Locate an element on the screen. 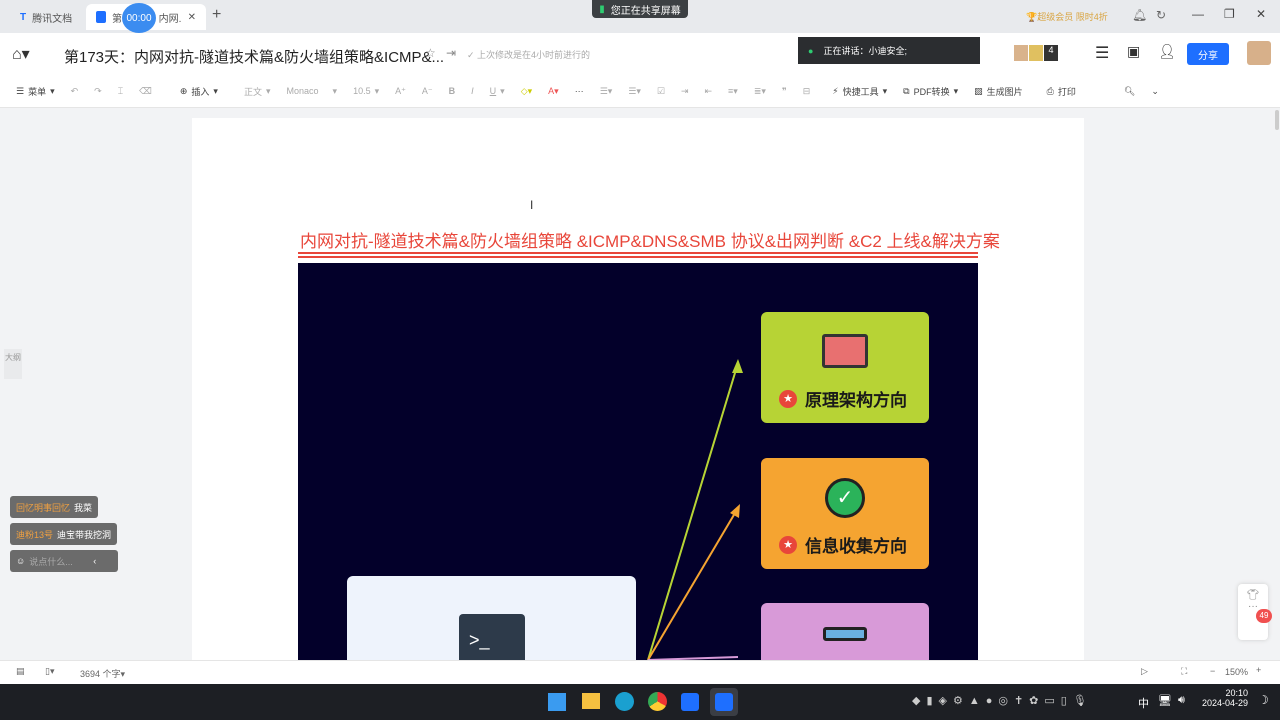 Image resolution: width=1280 pixels, height=720 pixels. style-select: 正文 ▾ is located at coordinates (257, 91).